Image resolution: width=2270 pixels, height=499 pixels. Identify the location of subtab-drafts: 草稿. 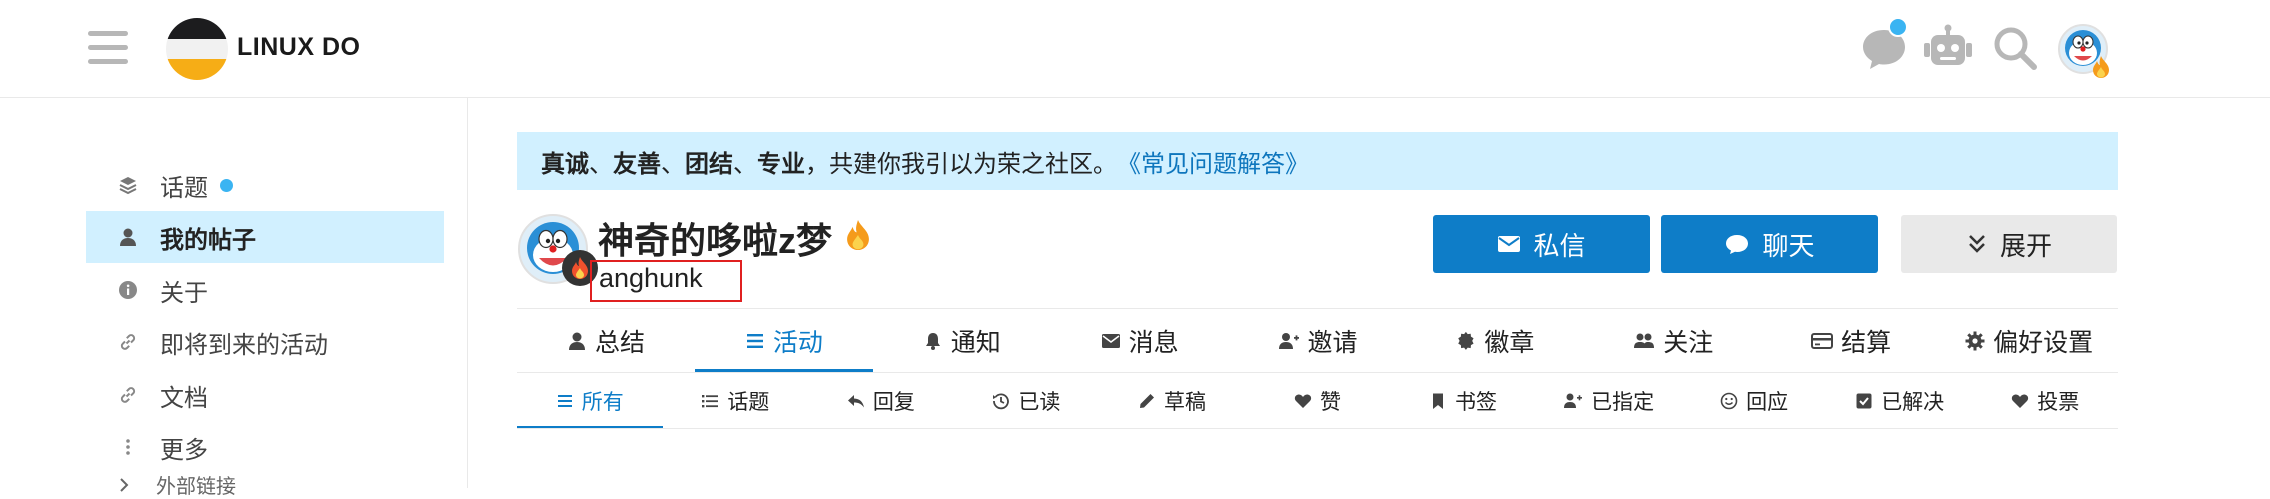
(1172, 401).